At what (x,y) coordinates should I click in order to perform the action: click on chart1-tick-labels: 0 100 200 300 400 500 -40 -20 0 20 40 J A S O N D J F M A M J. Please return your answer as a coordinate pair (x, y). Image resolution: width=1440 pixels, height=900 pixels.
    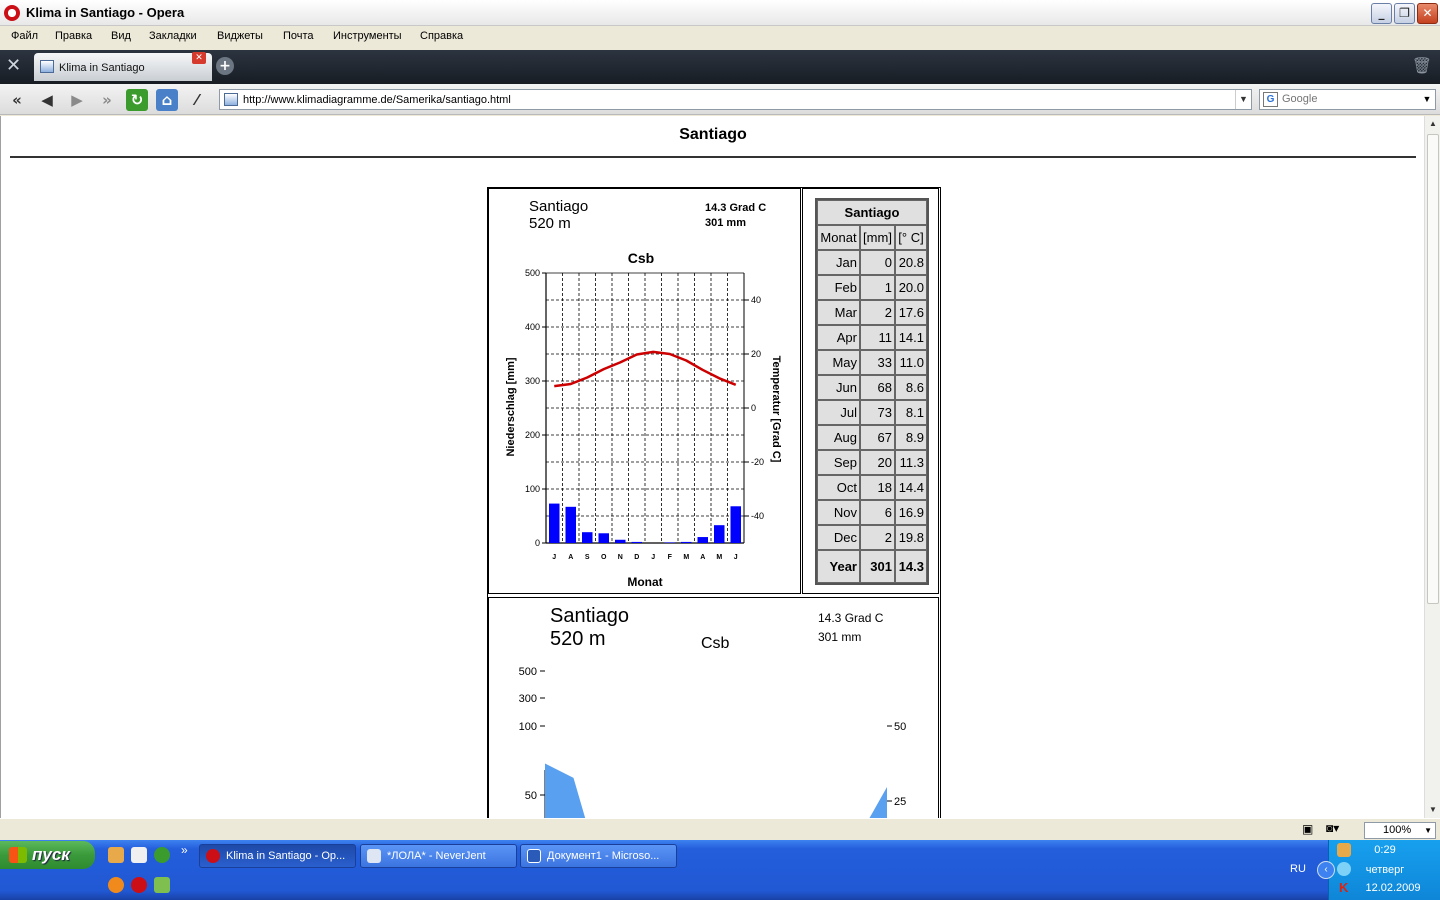
    Looking at the image, I should click on (644, 414).